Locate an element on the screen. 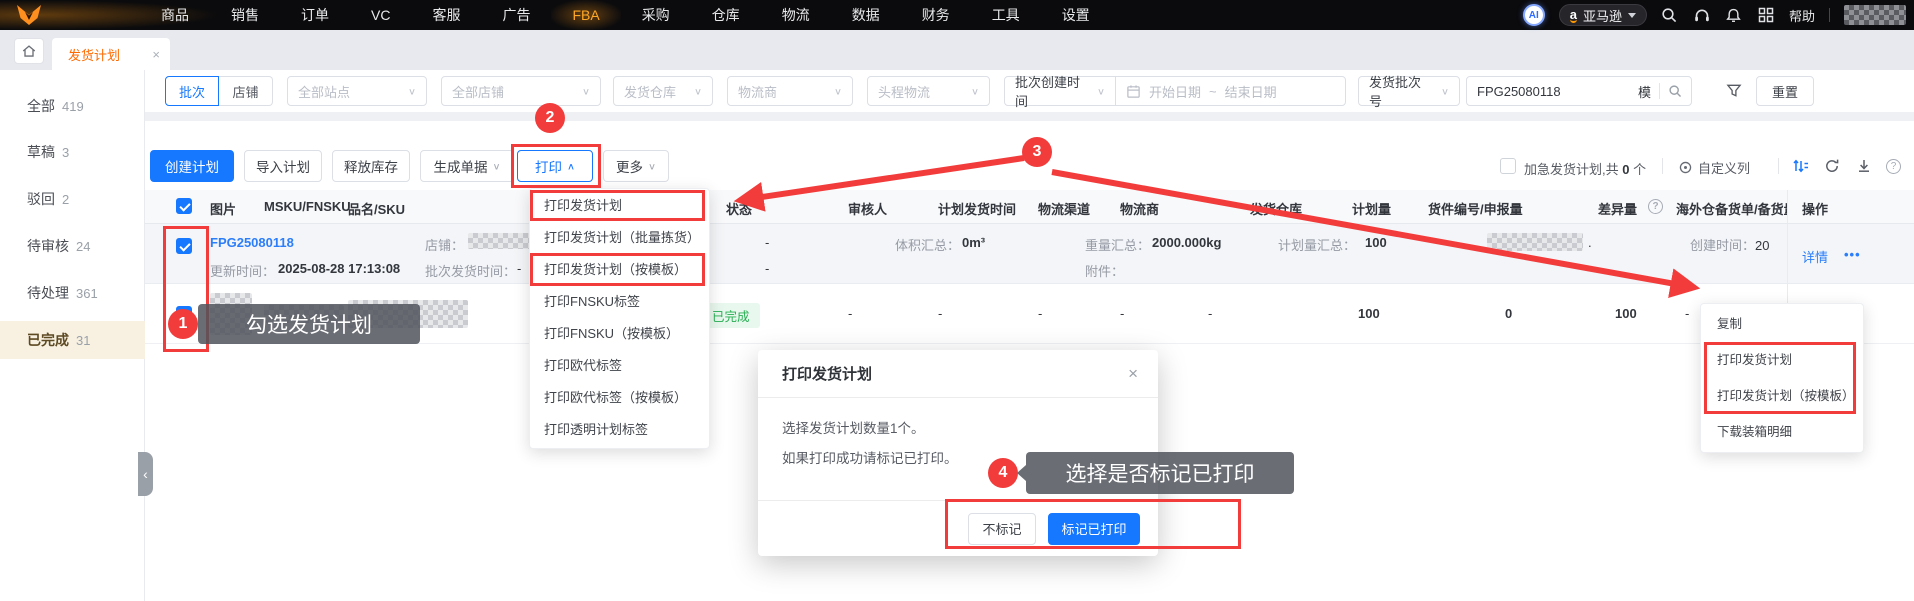 This screenshot has height=601, width=1914. tab-shipping-plan: 发货计划 × is located at coordinates (111, 54).